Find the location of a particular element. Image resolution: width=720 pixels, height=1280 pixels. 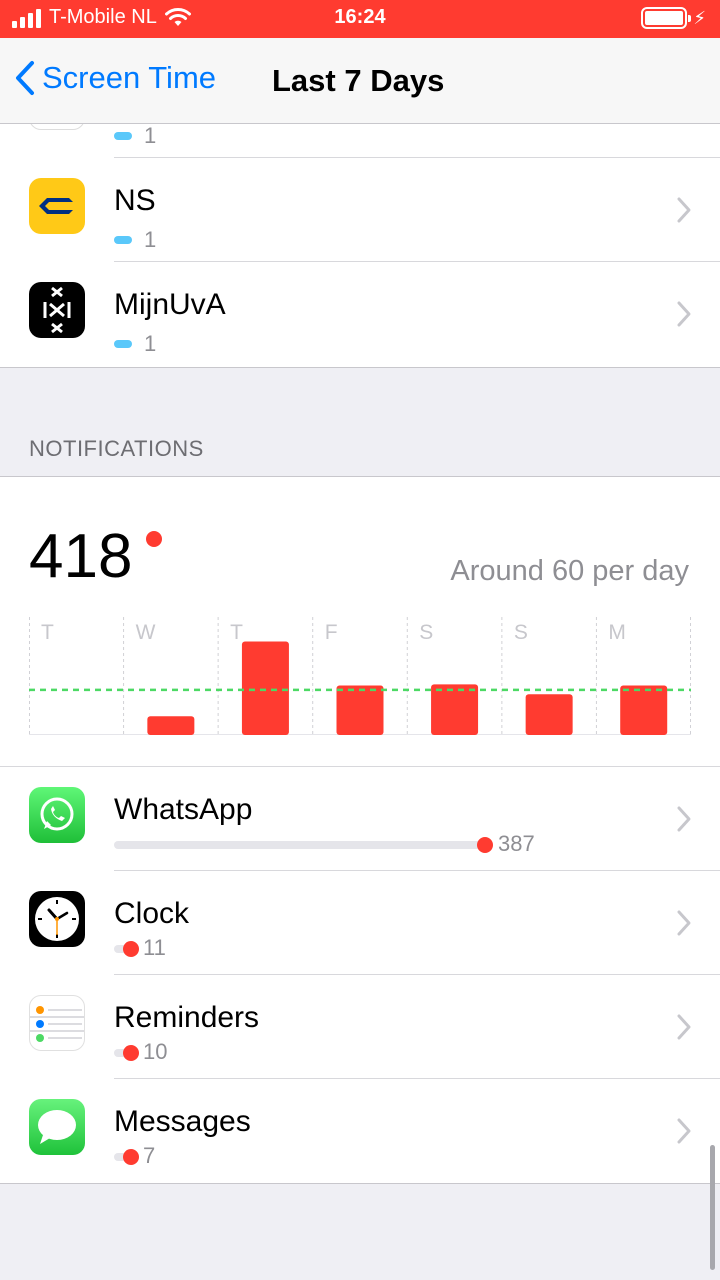

battery-icon is located at coordinates (666, 18).